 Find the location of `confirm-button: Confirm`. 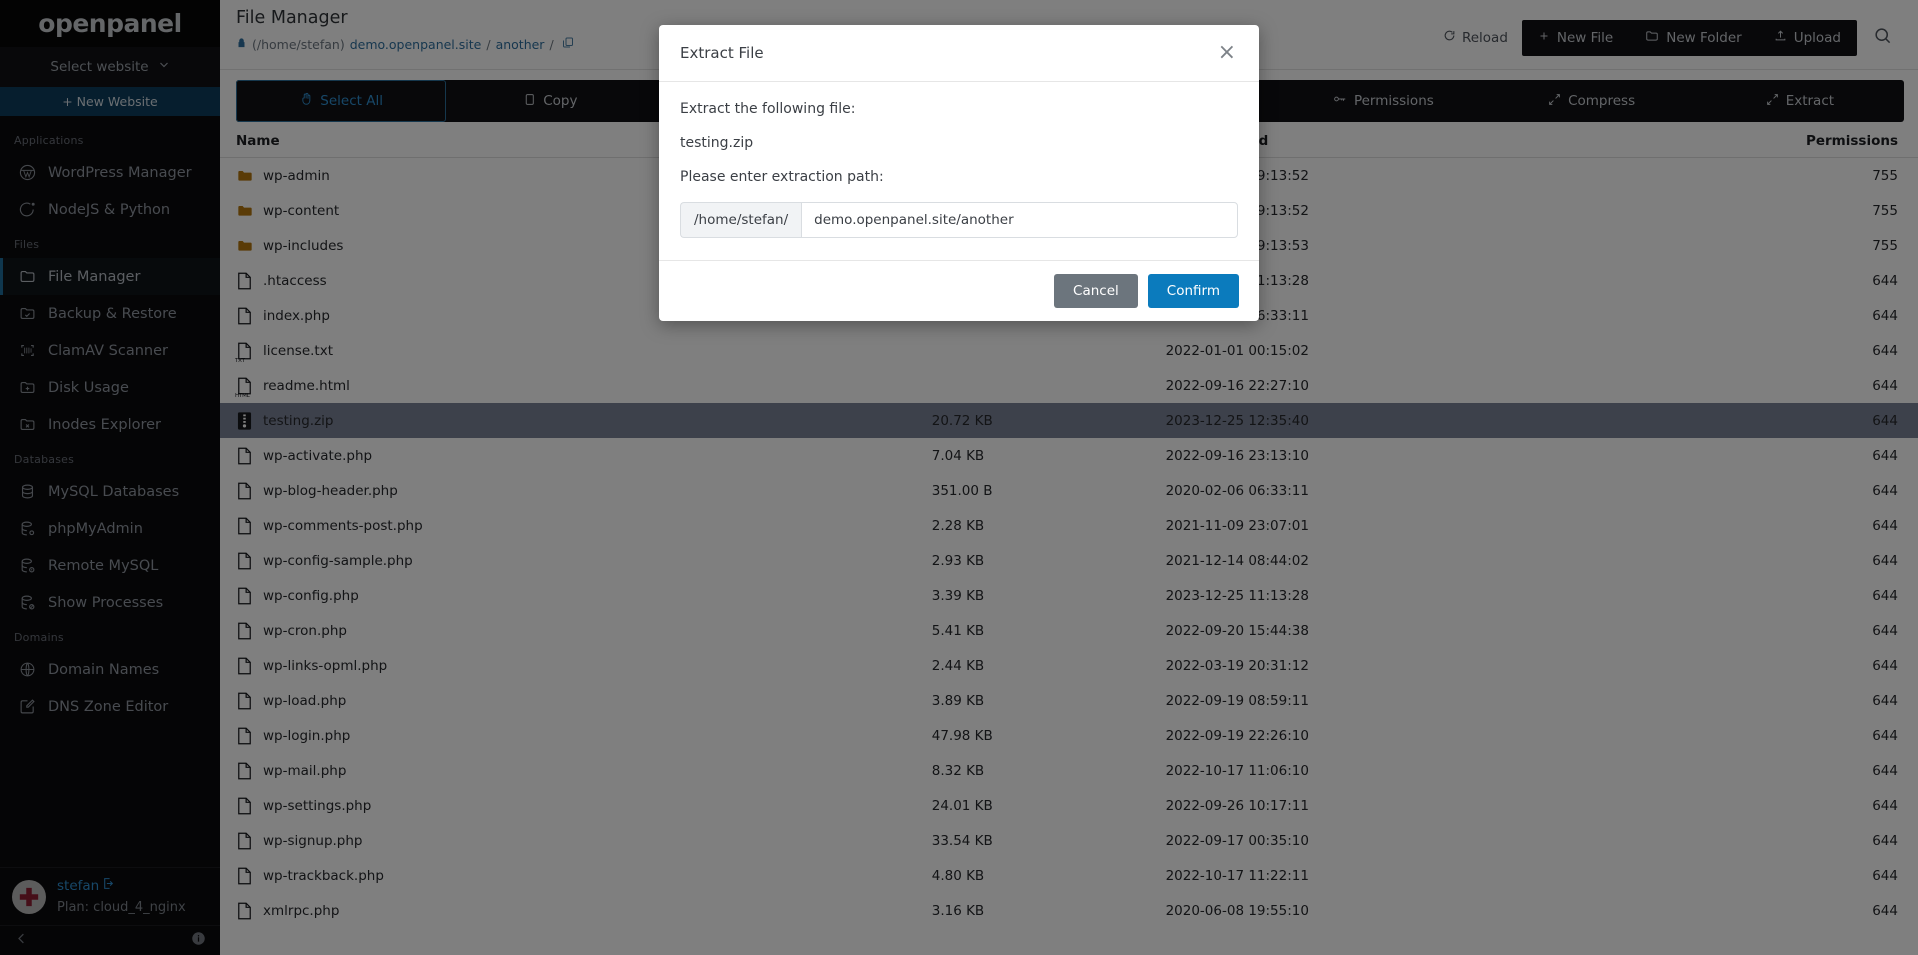

confirm-button: Confirm is located at coordinates (1193, 291).